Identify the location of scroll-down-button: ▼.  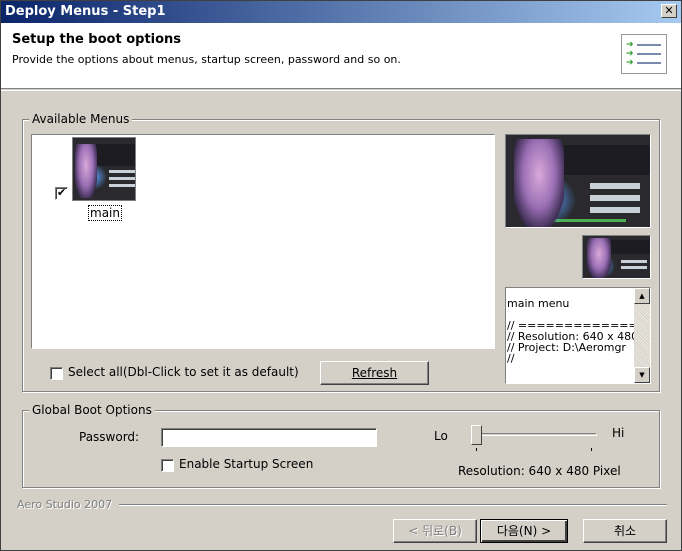
(642, 375).